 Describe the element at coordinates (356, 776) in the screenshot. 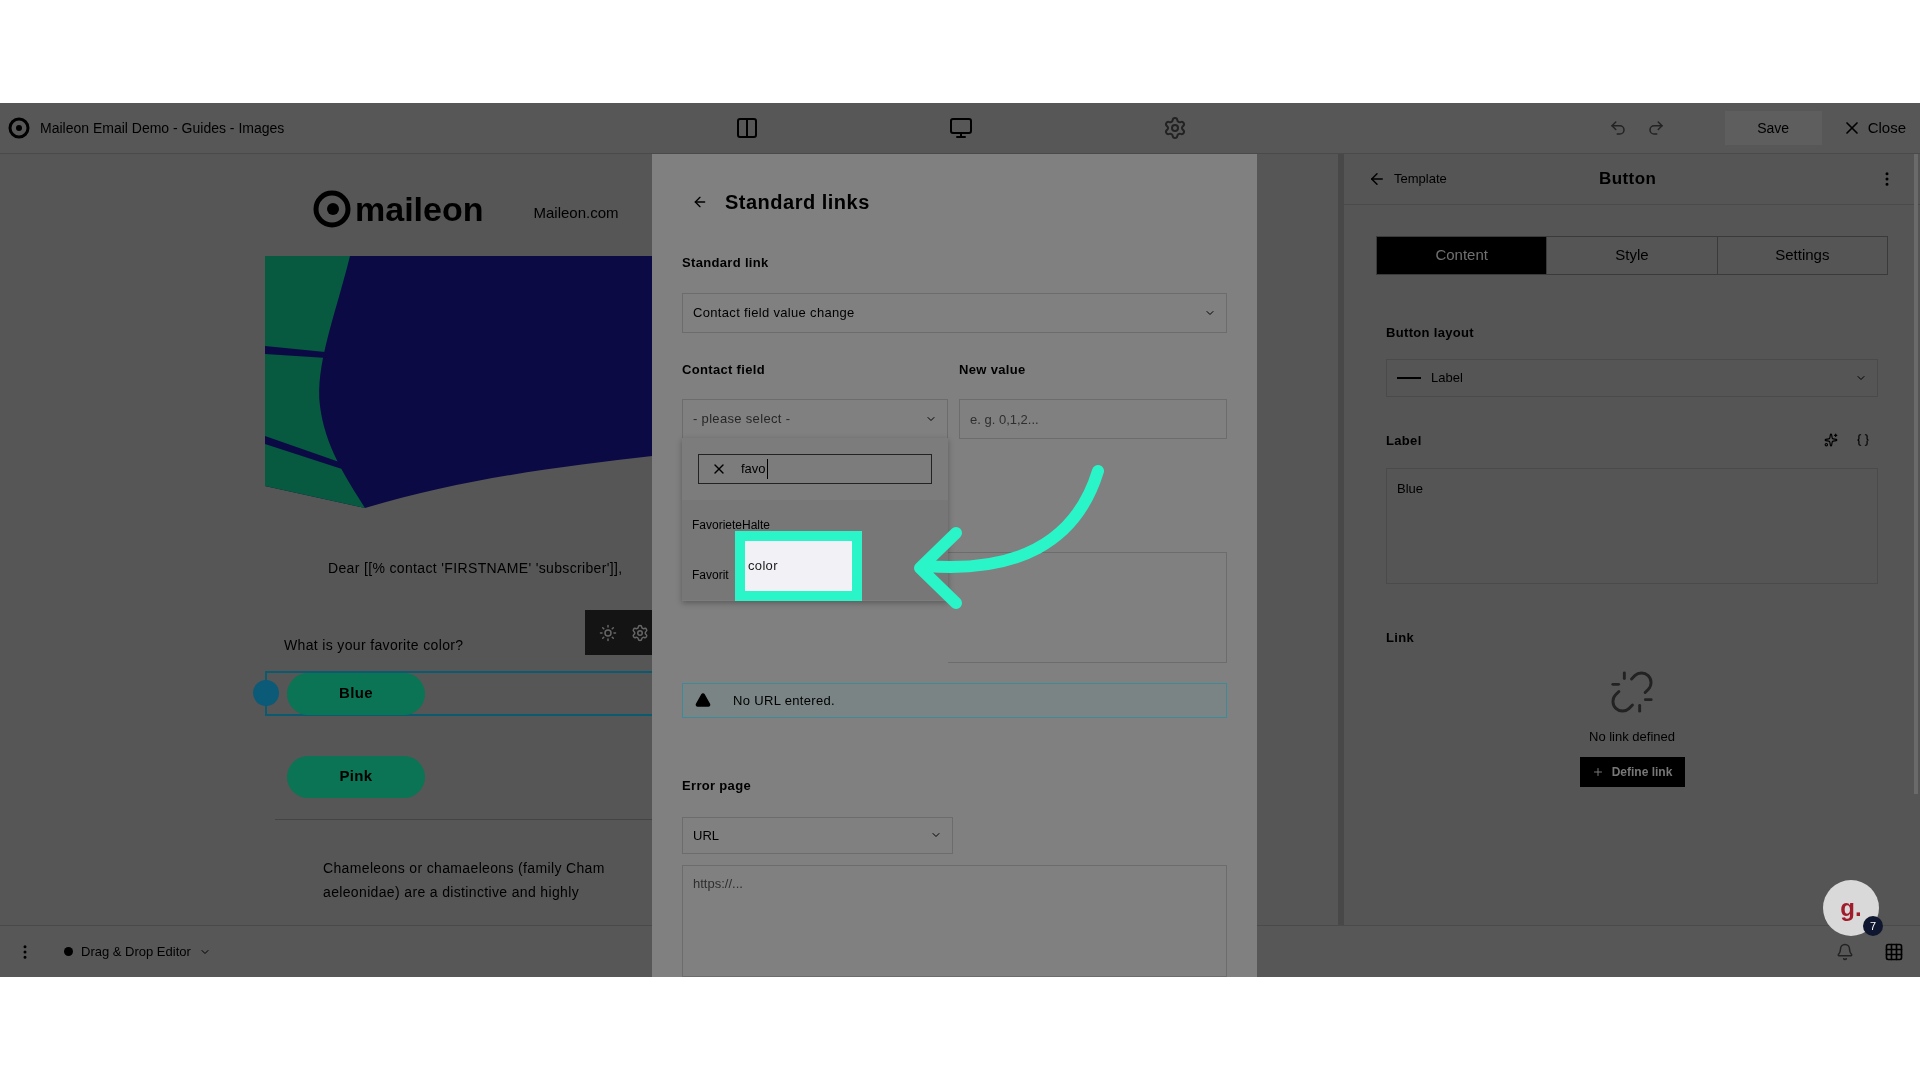

I see `choice-button: Pink` at that location.